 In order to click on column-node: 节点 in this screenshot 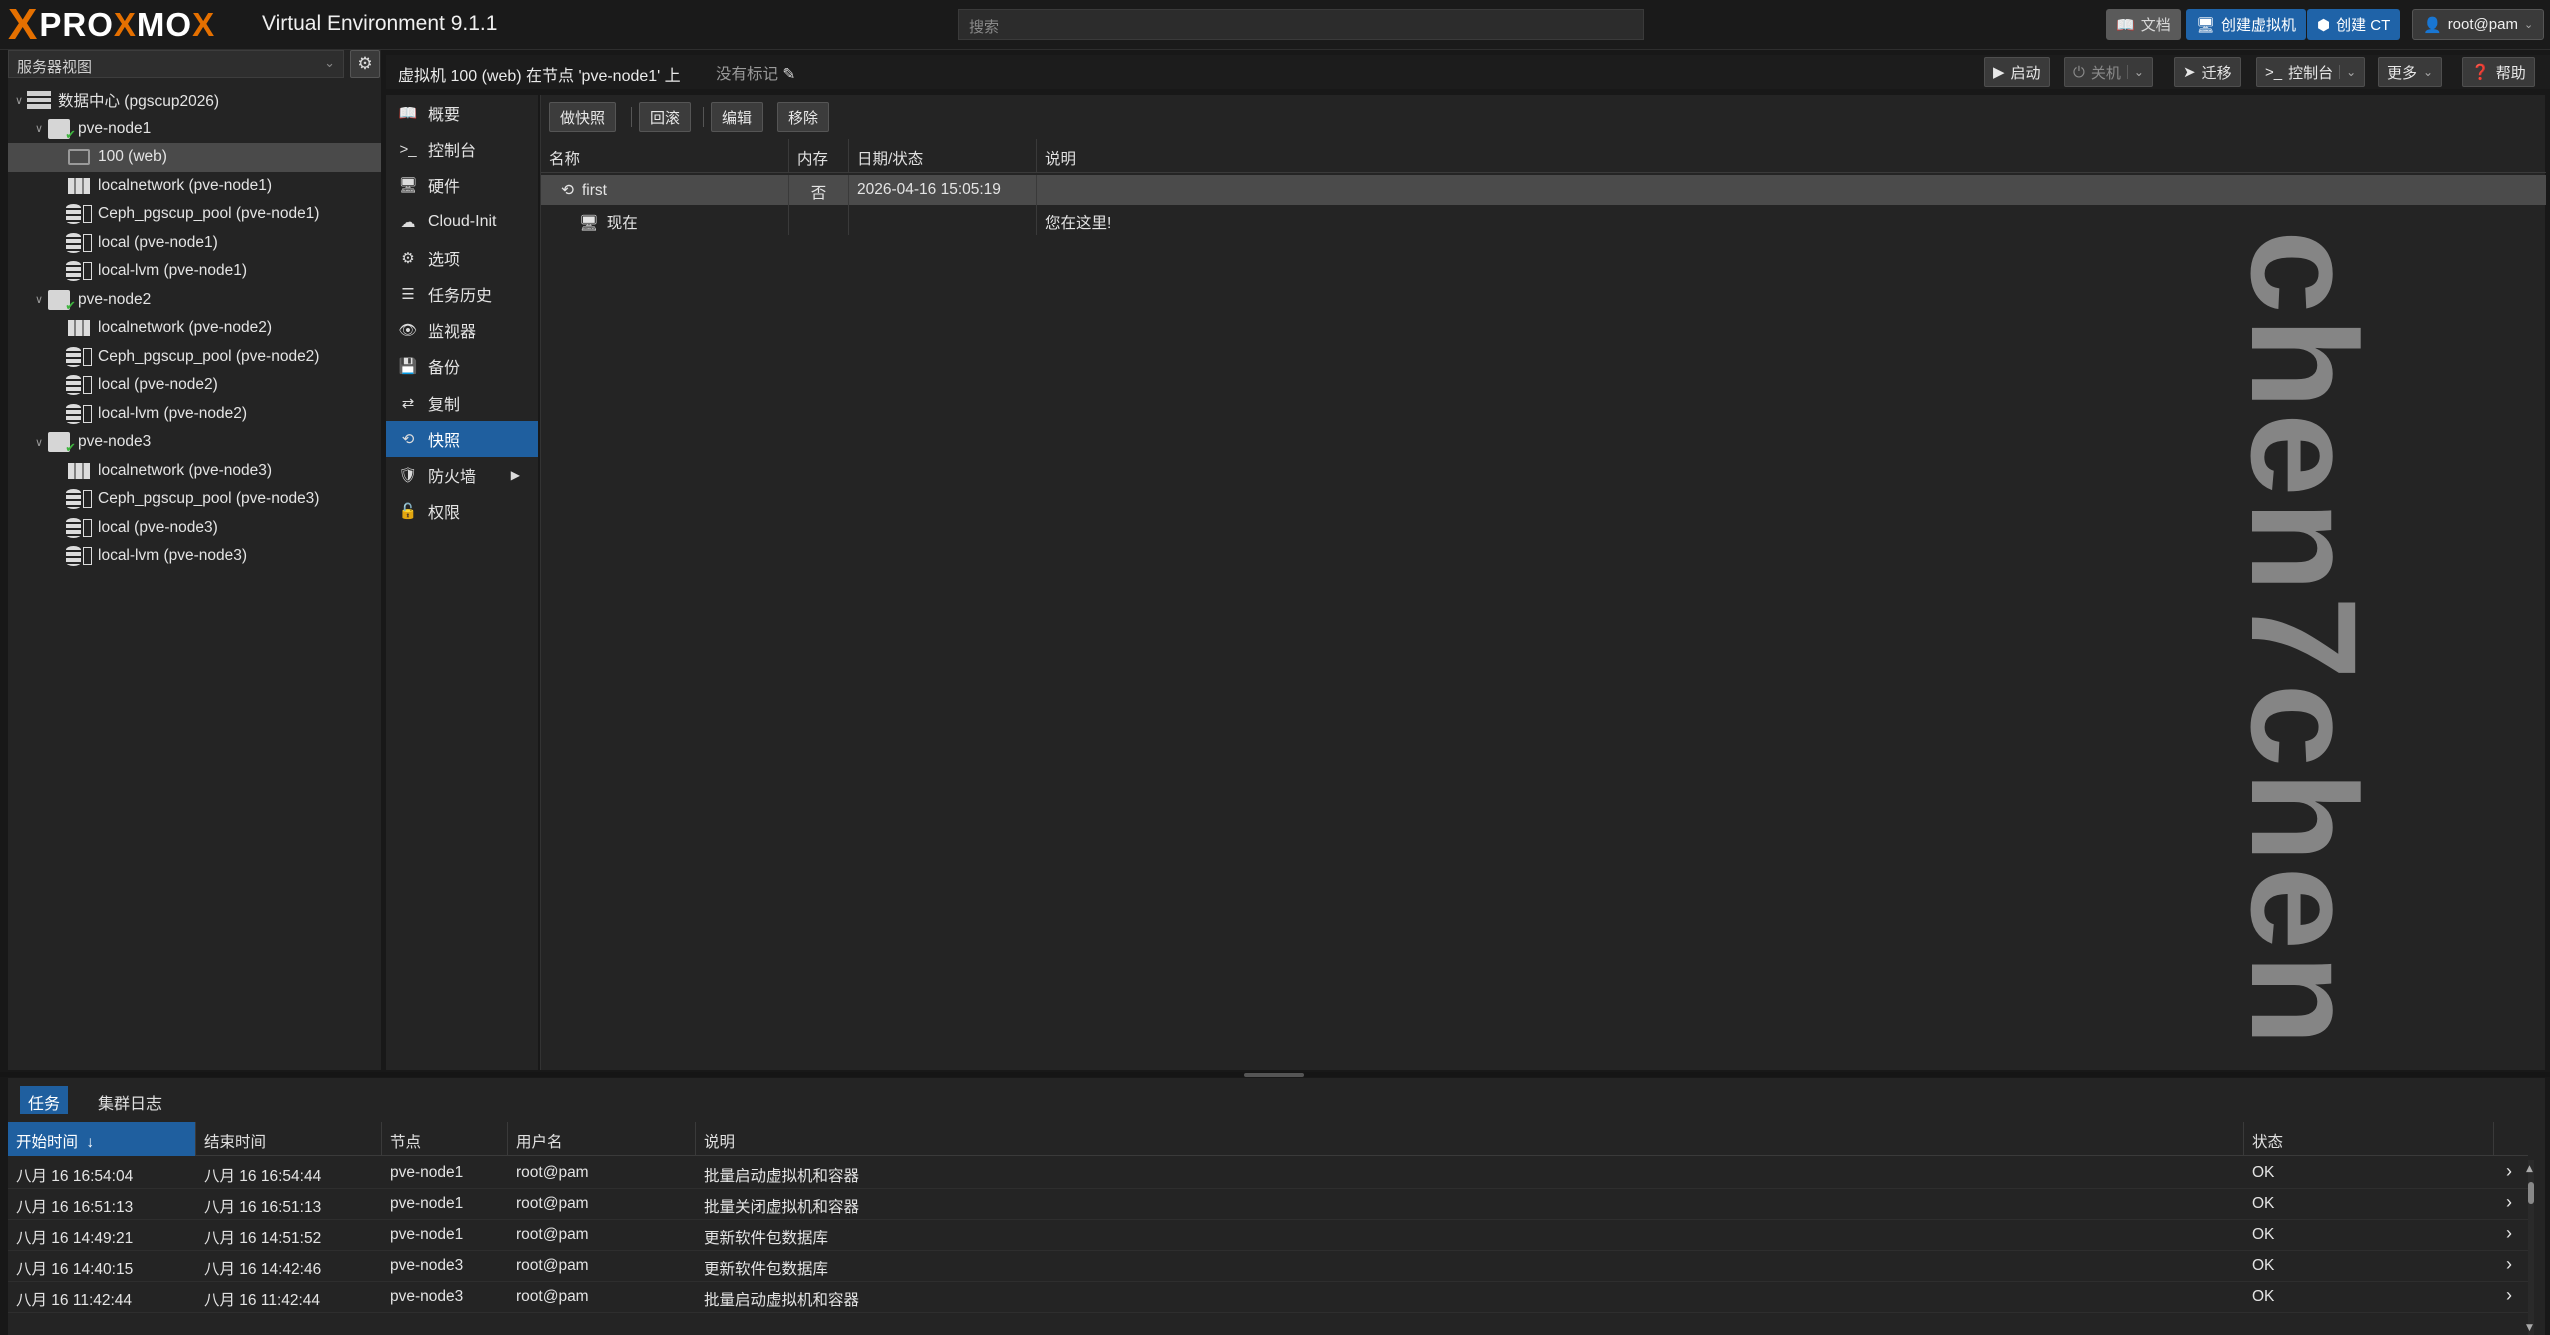, I will do `click(445, 1139)`.